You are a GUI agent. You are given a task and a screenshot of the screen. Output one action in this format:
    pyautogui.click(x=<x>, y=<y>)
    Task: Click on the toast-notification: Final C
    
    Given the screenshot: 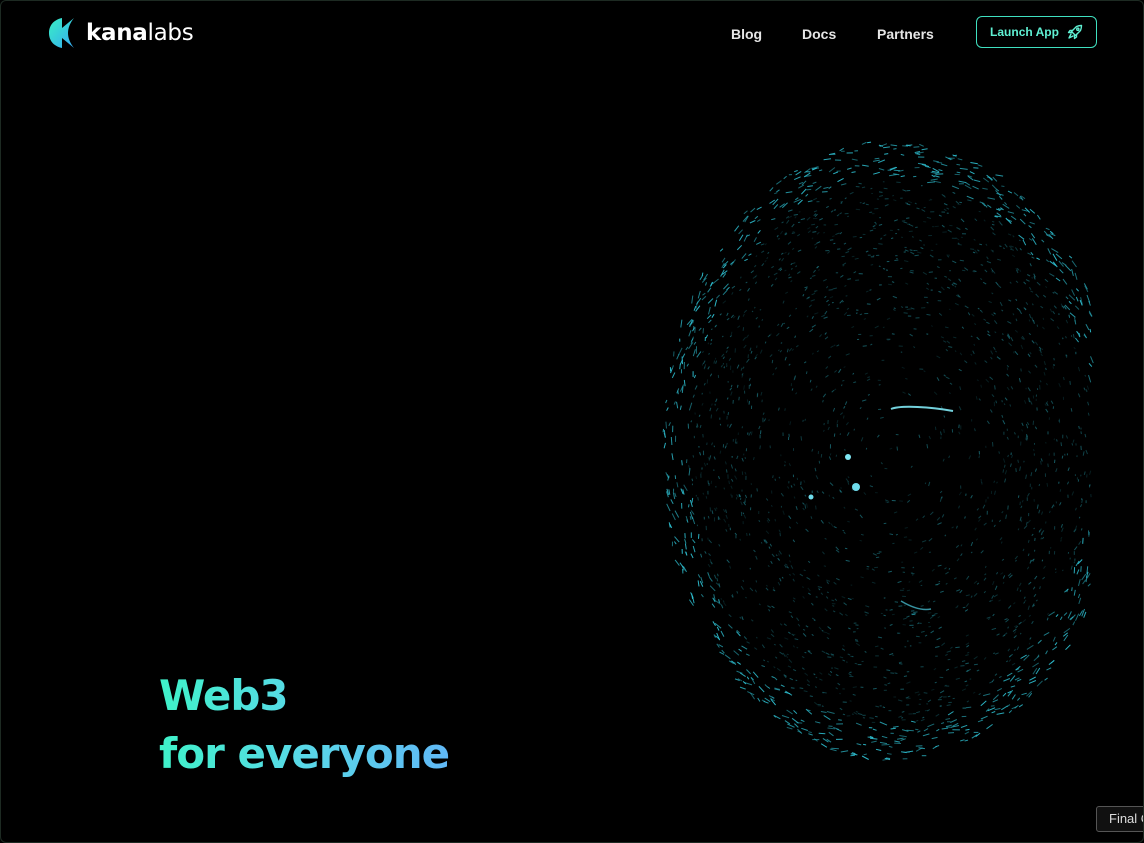 What is the action you would take?
    pyautogui.click(x=1119, y=819)
    